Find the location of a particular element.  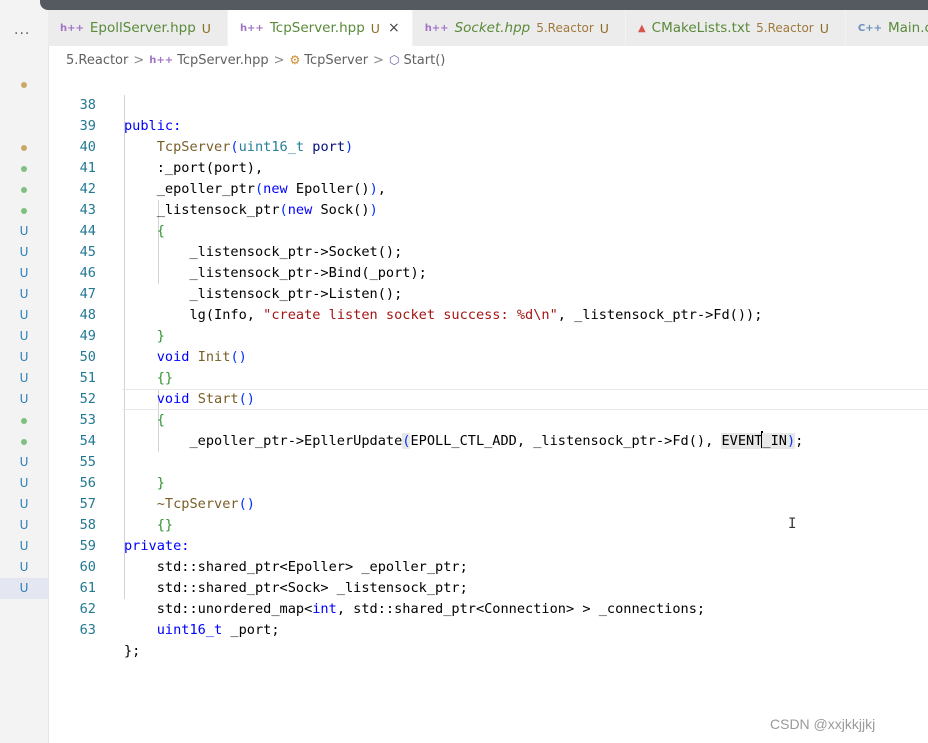

code-line: 51 void Start() is located at coordinates (488, 377).